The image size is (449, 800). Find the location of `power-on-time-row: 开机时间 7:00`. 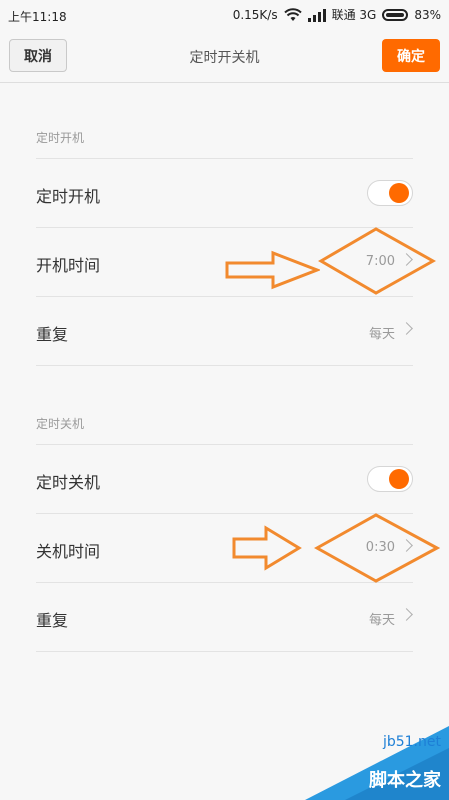

power-on-time-row: 开机时间 7:00 is located at coordinates (224, 261).